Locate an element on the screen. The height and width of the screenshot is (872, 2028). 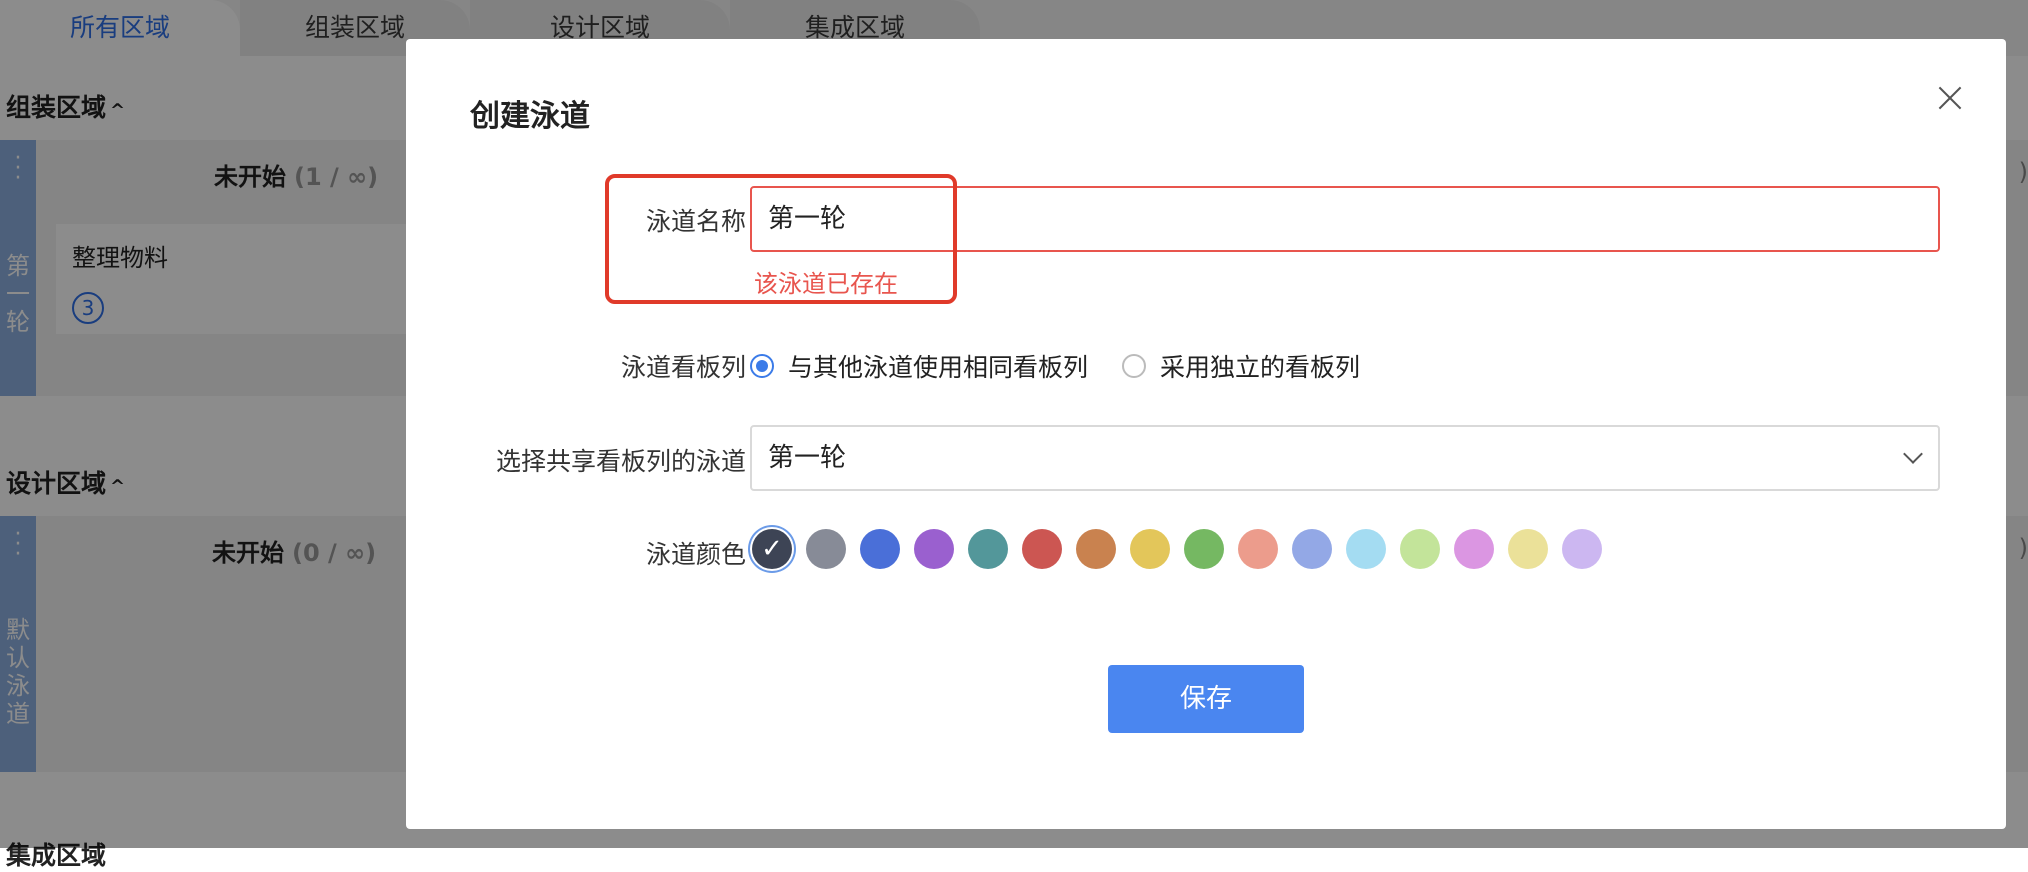
radio-option-independent-columns: 采用独立的看板列 is located at coordinates (1241, 366).